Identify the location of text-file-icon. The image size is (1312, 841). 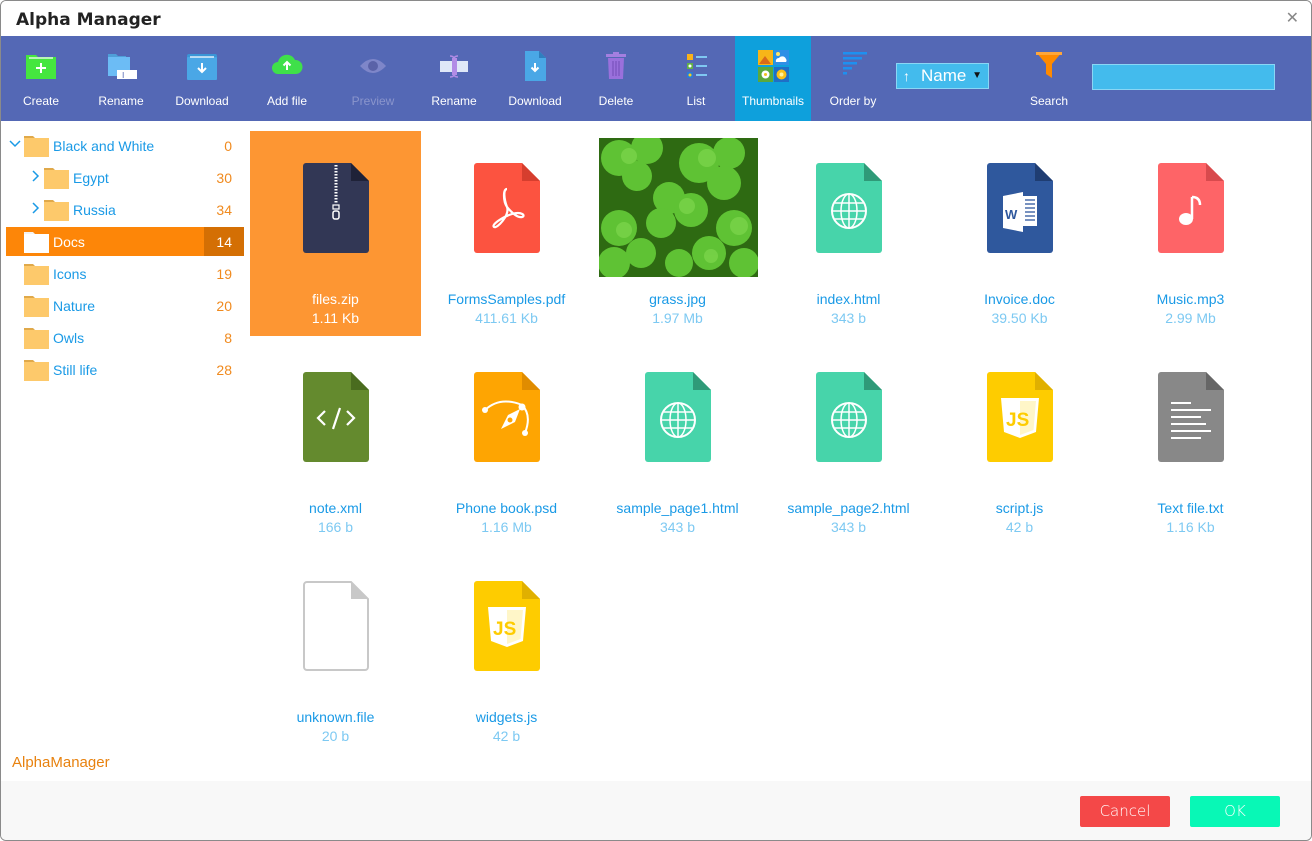
(1190, 417).